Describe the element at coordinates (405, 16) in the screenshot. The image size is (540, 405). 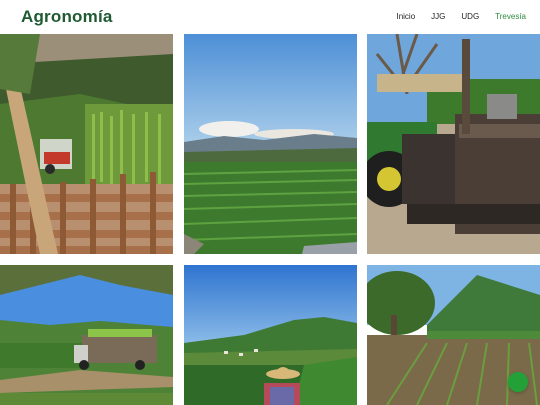
I see `nav-link-inicio: Inicio` at that location.